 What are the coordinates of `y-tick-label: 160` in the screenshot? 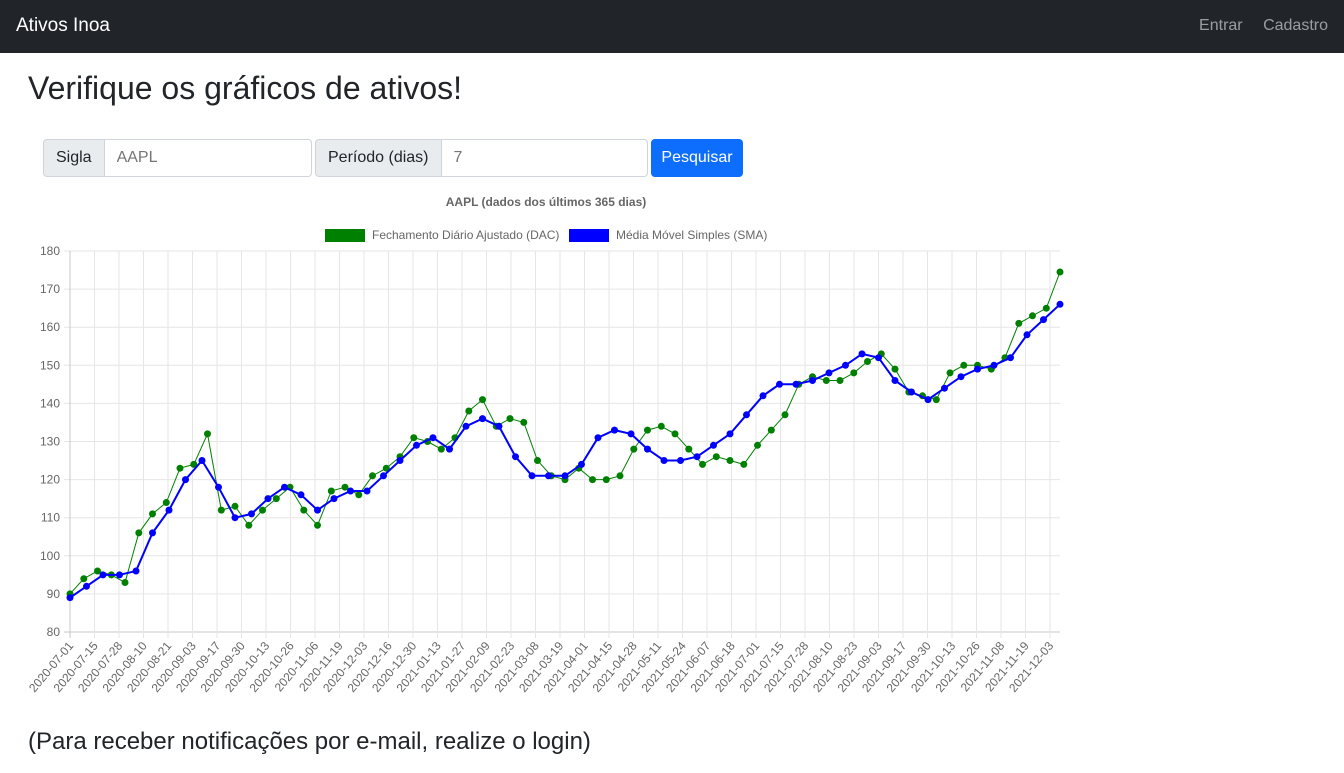 It's located at (50, 327).